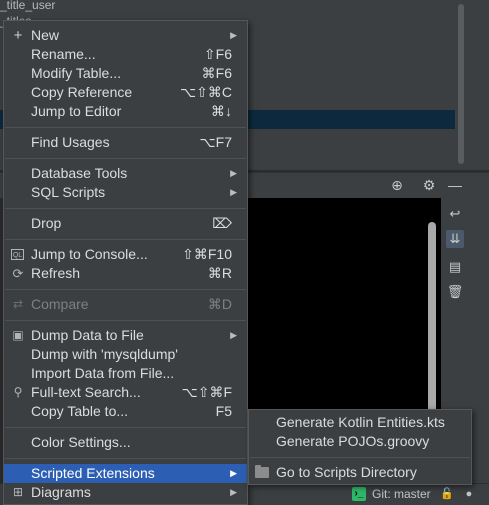 The height and width of the screenshot is (505, 489). Describe the element at coordinates (262, 471) in the screenshot. I see `folder-icon` at that location.